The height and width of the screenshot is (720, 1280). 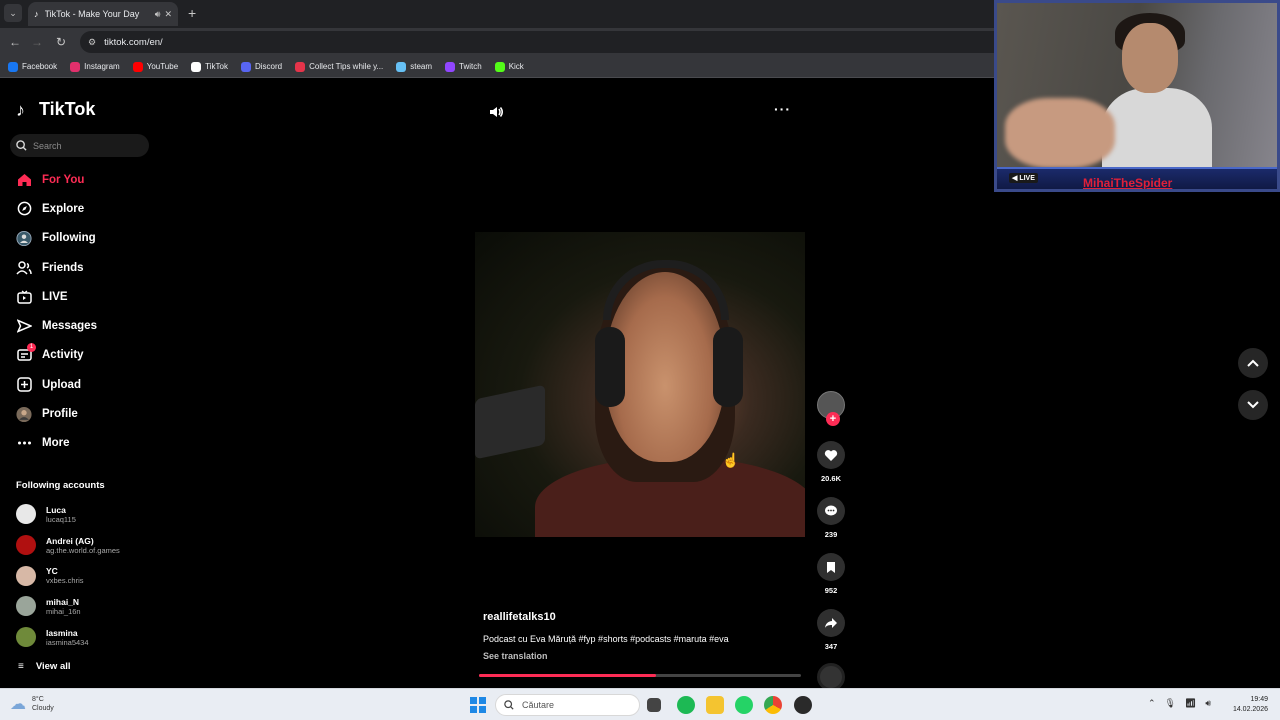 I want to click on live-icon, so click(x=24, y=297).